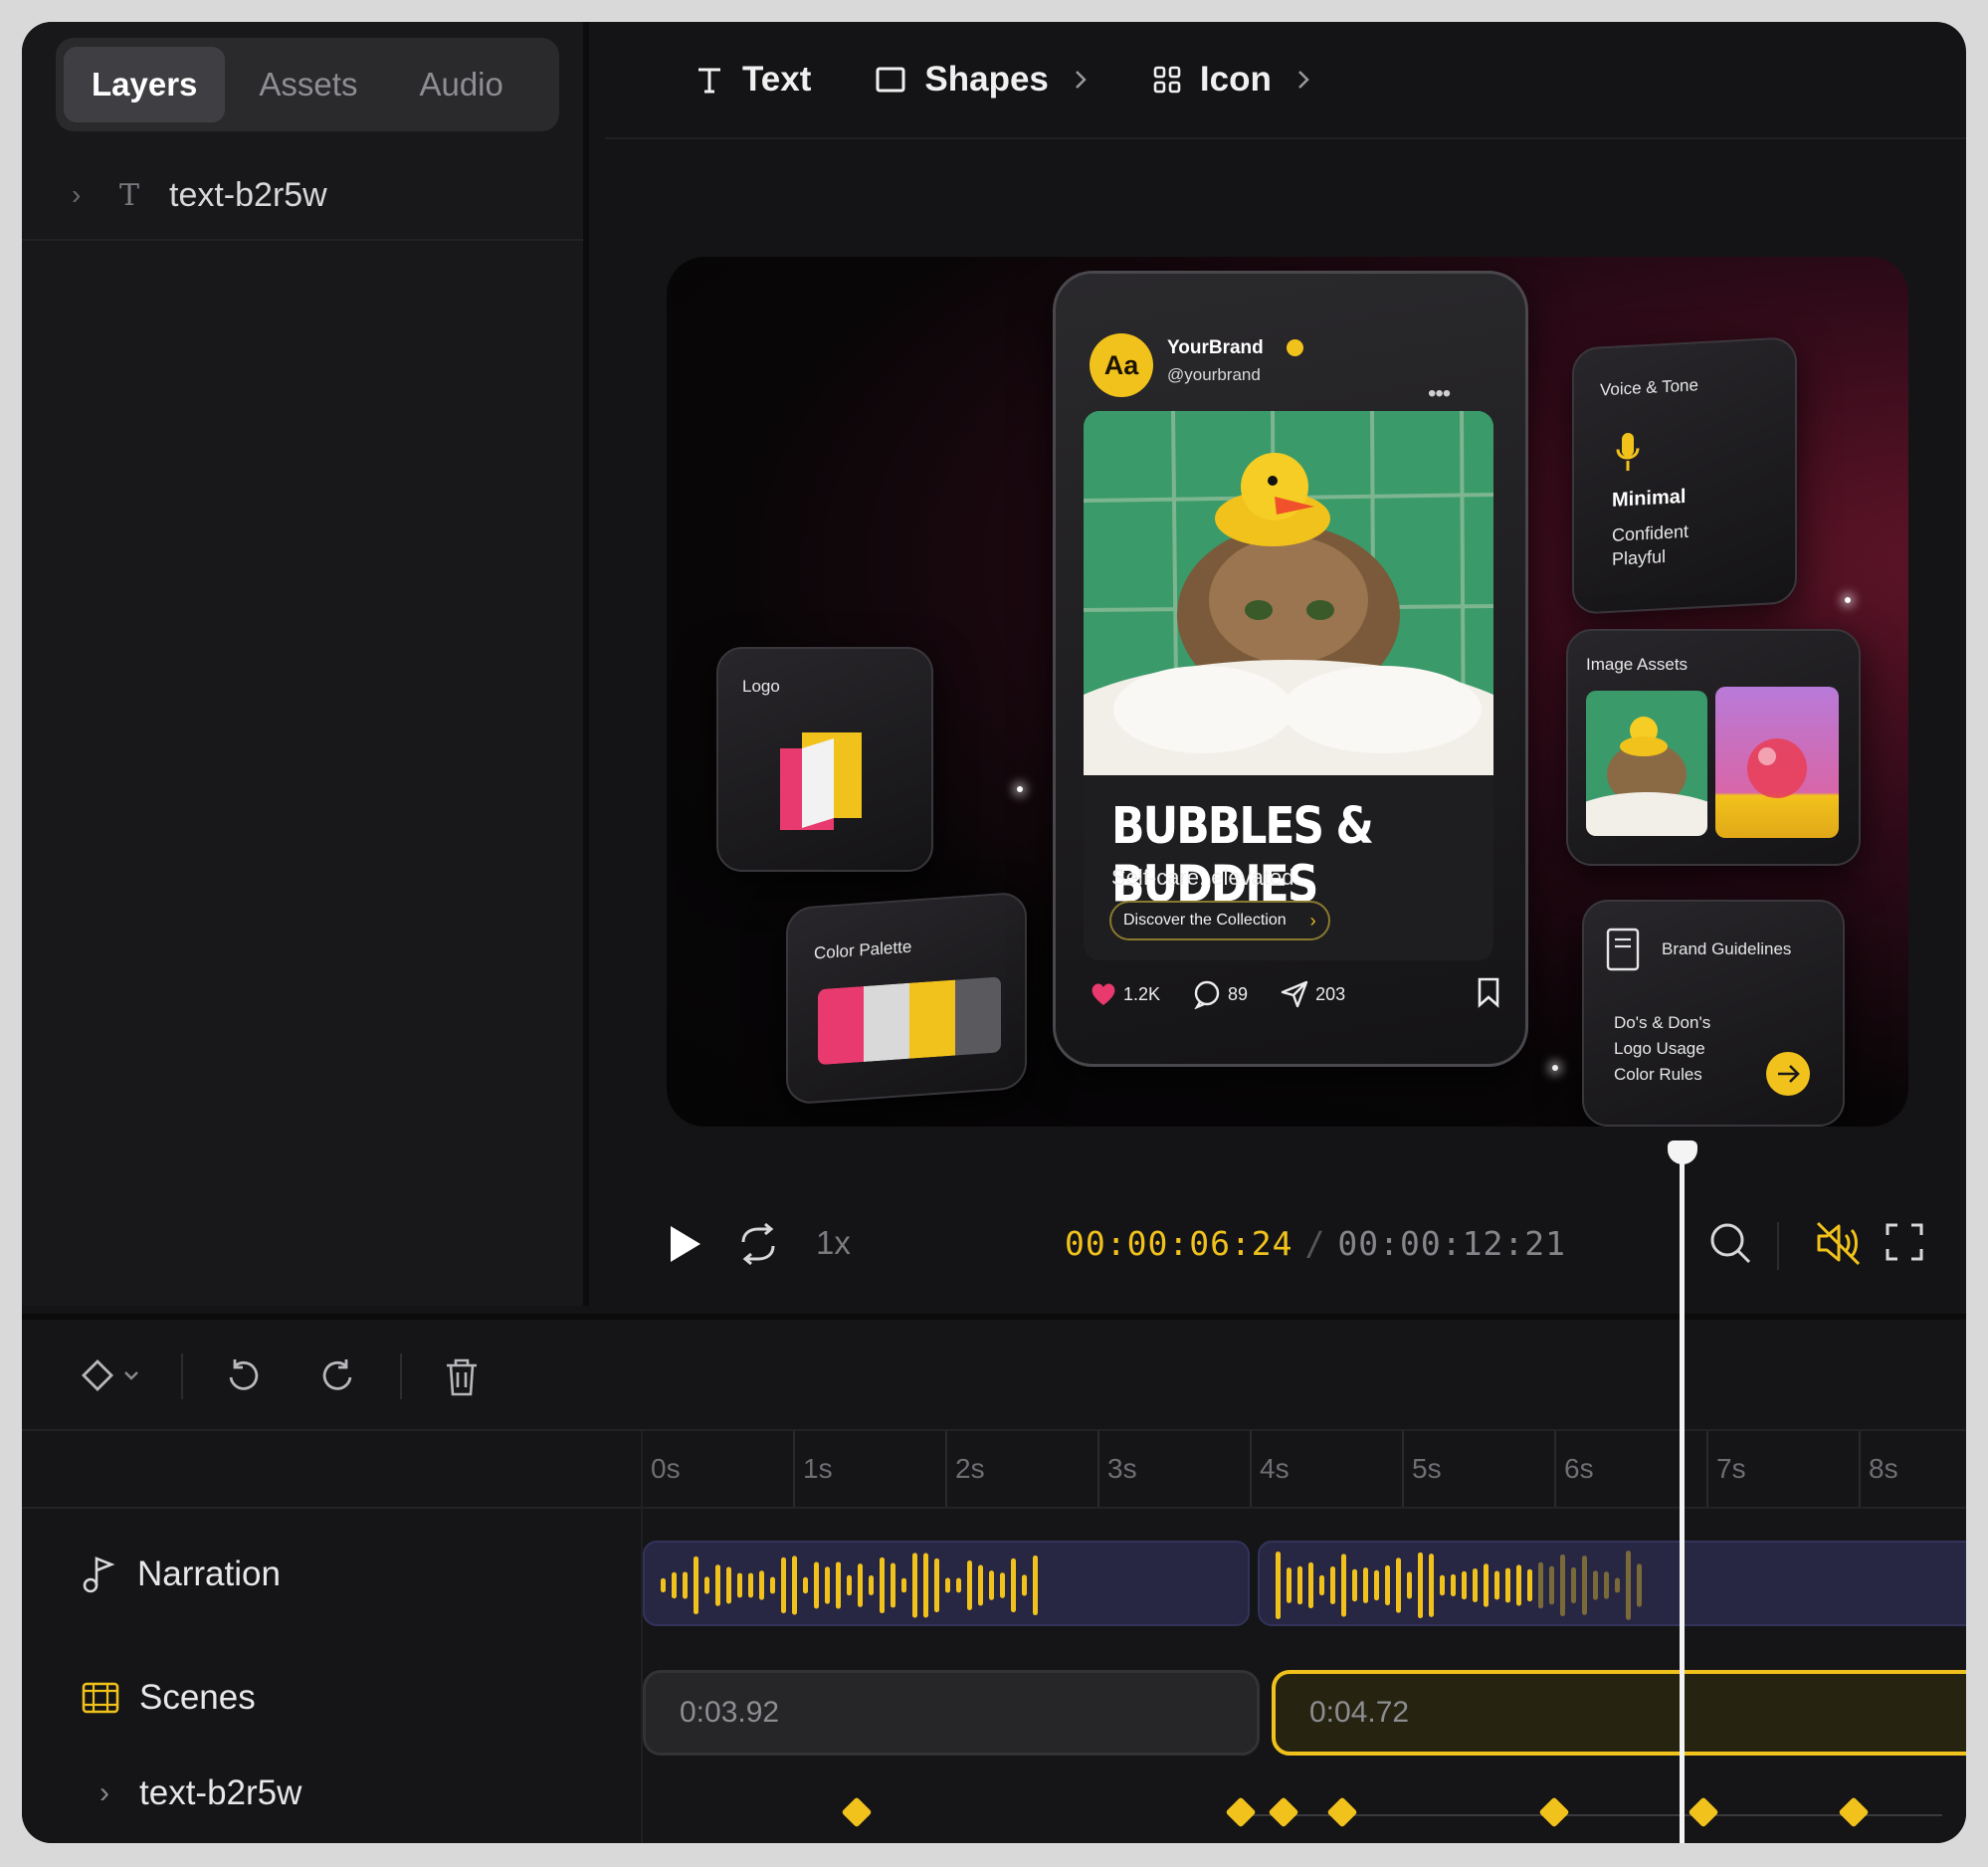 The height and width of the screenshot is (1867, 1988). I want to click on waveform, so click(849, 1586).